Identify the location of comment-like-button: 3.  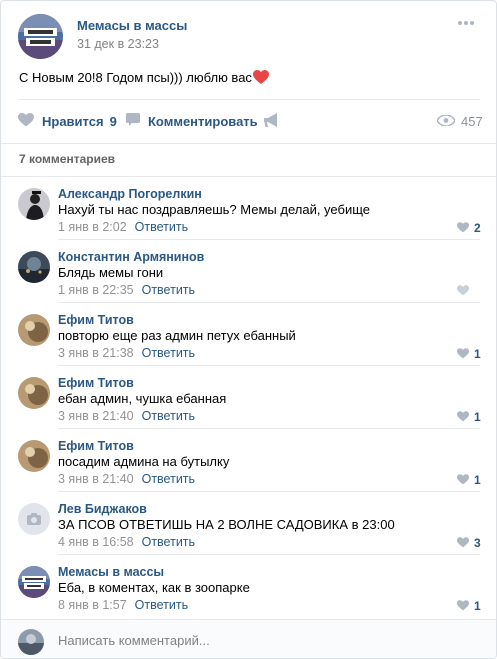
(469, 543).